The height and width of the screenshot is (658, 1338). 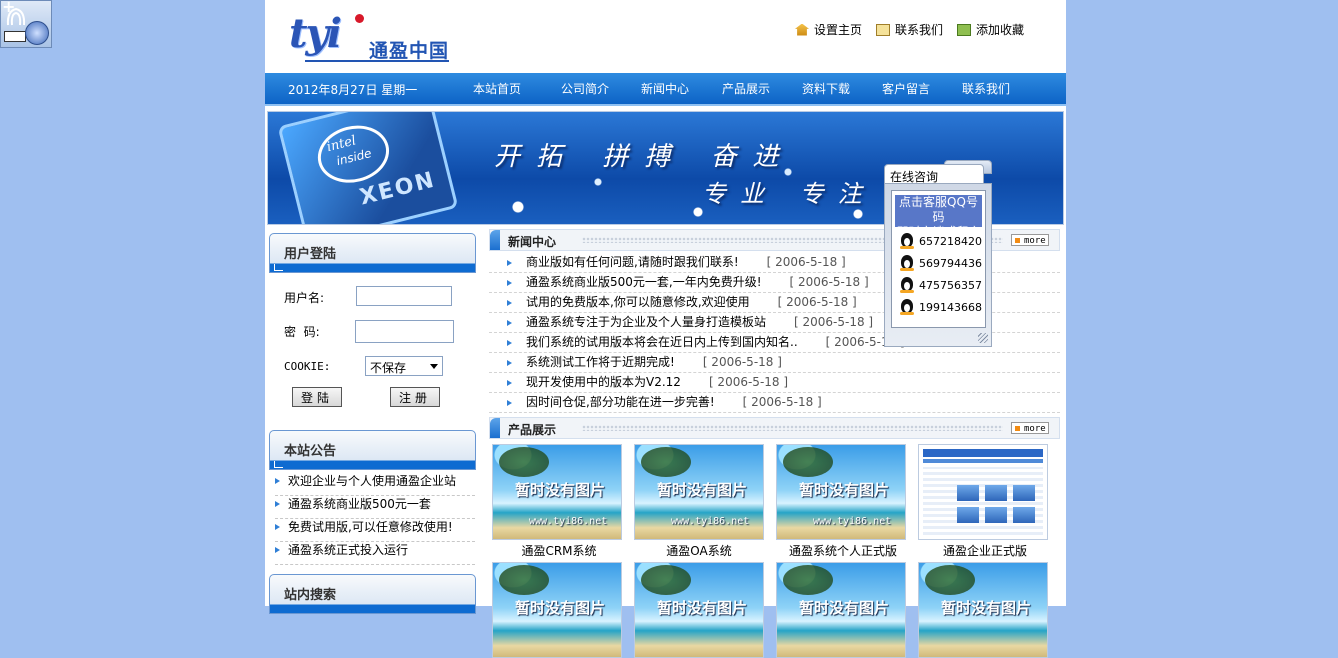 What do you see at coordinates (603, 382) in the screenshot?
I see `news-item-text: 现开发使用中的版本为V2.12` at bounding box center [603, 382].